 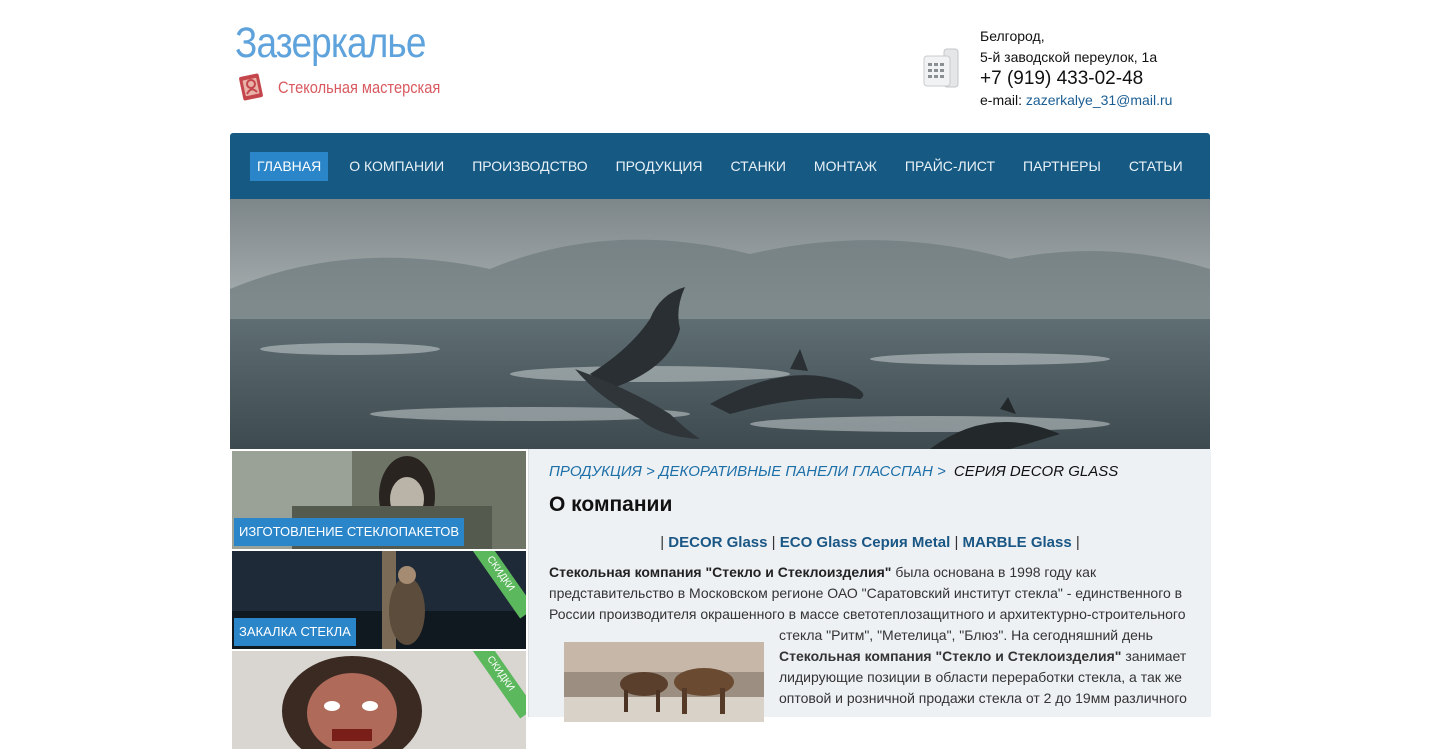 What do you see at coordinates (602, 471) in the screenshot?
I see `breadcrumb-link-products: ПРОДУКЦИЯ >` at bounding box center [602, 471].